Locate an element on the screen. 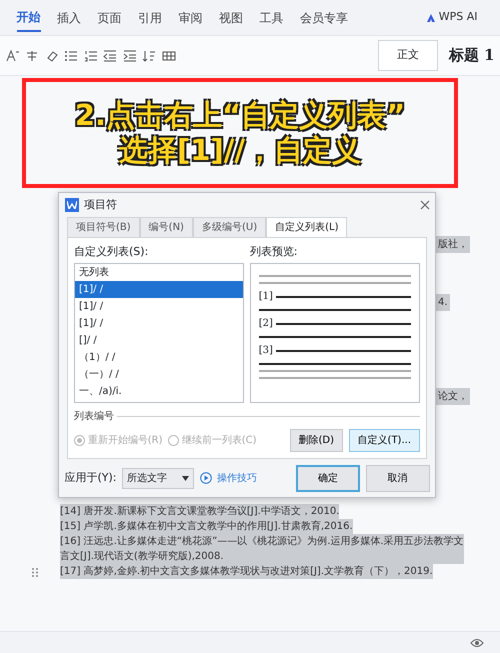 The width and height of the screenshot is (500, 653). eye-icon is located at coordinates (477, 643).